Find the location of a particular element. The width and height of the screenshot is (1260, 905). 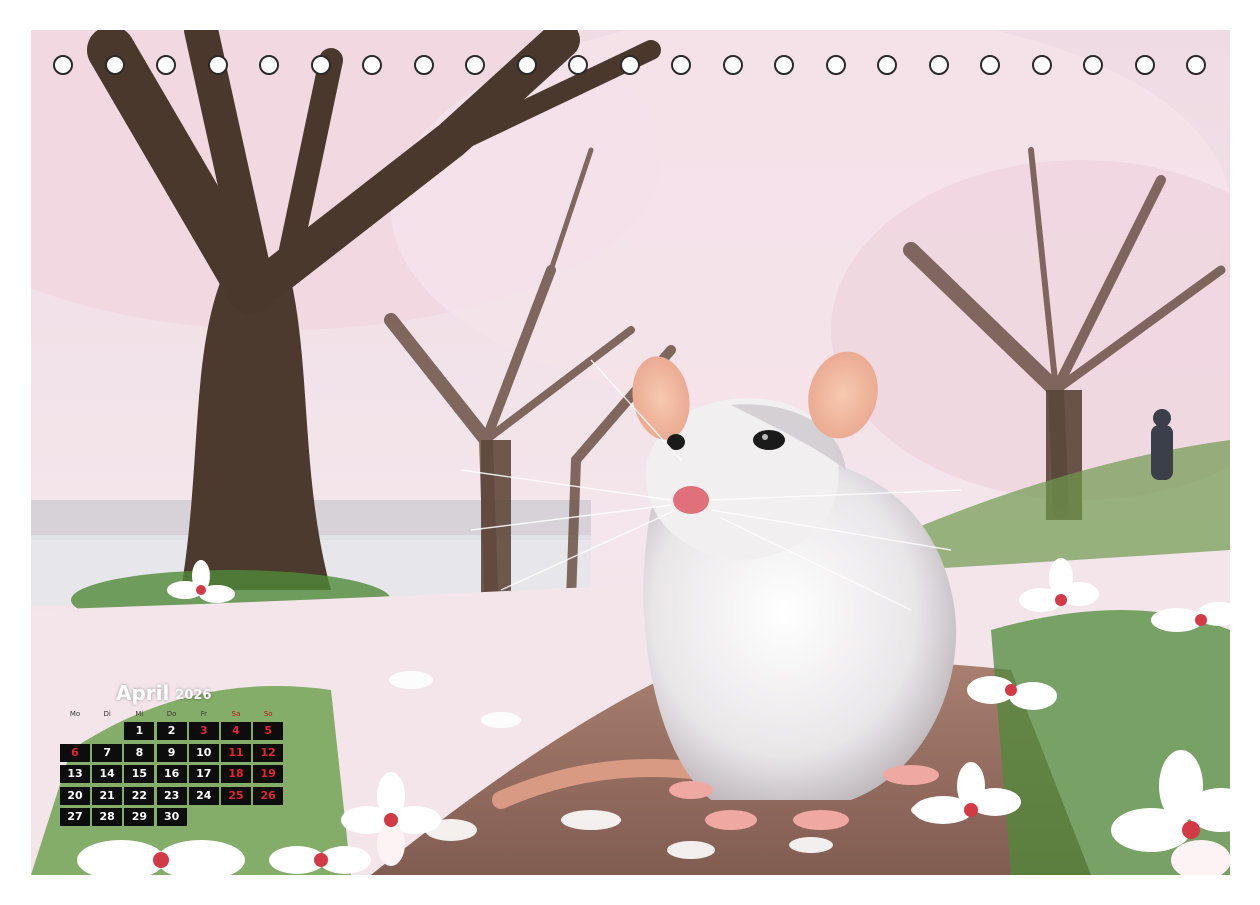

weekday-label: Mi is located at coordinates (139, 714).